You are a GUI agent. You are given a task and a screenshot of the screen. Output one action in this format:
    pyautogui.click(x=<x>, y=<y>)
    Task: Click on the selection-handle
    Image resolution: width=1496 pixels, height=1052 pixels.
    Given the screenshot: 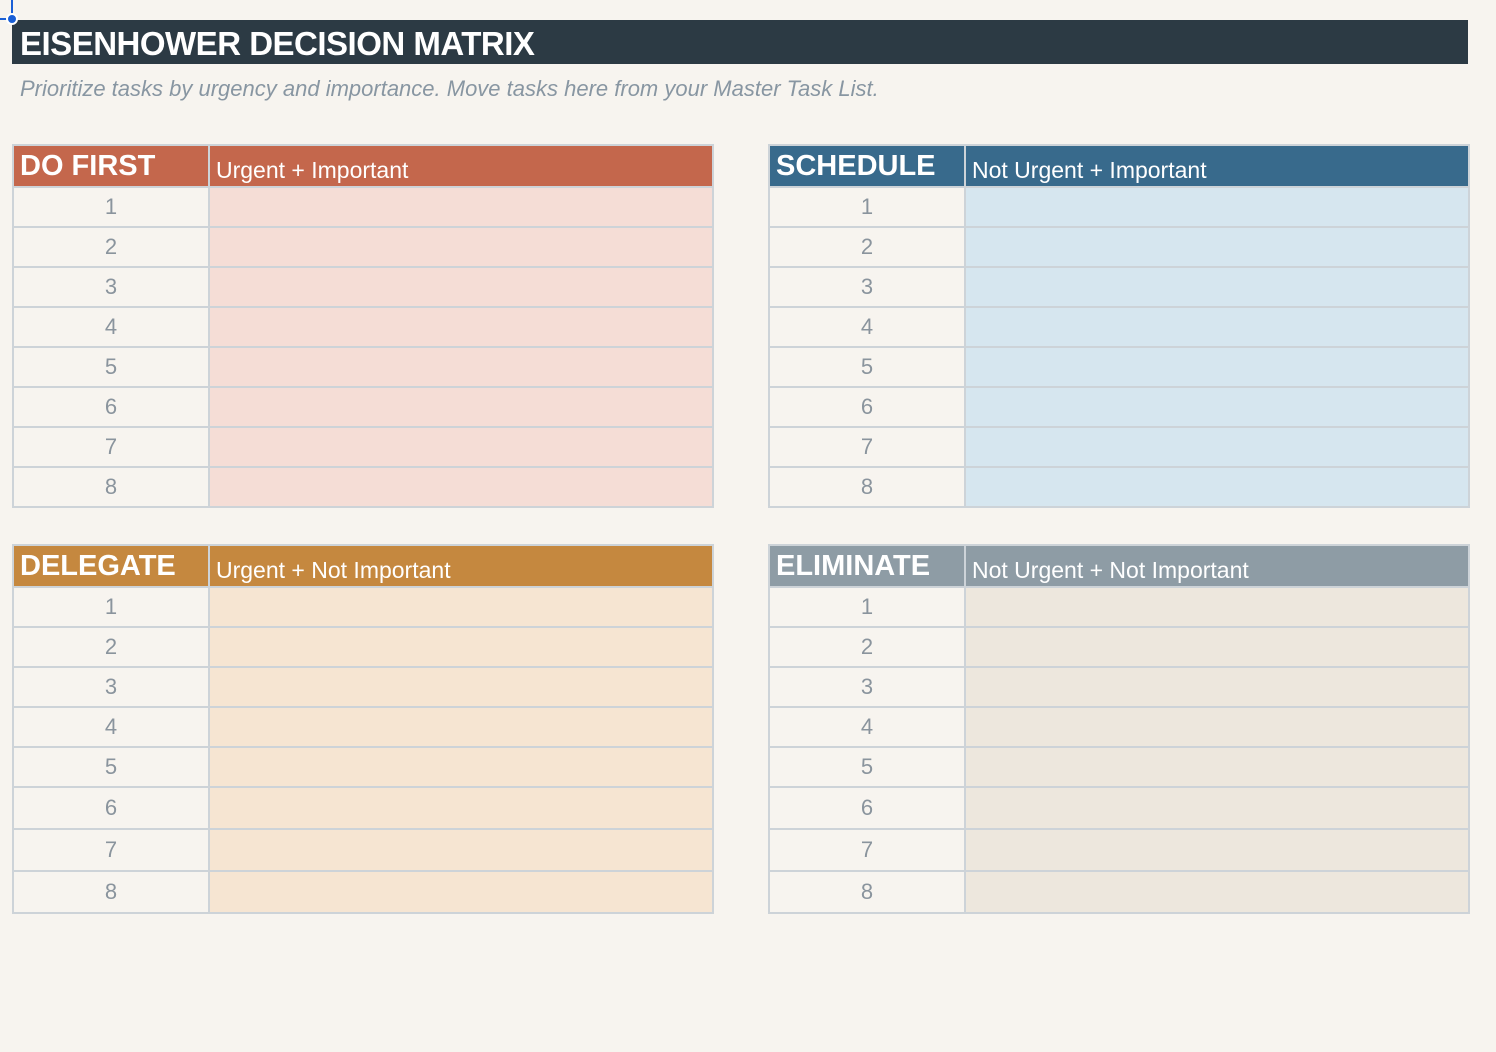 What is the action you would take?
    pyautogui.click(x=12, y=19)
    